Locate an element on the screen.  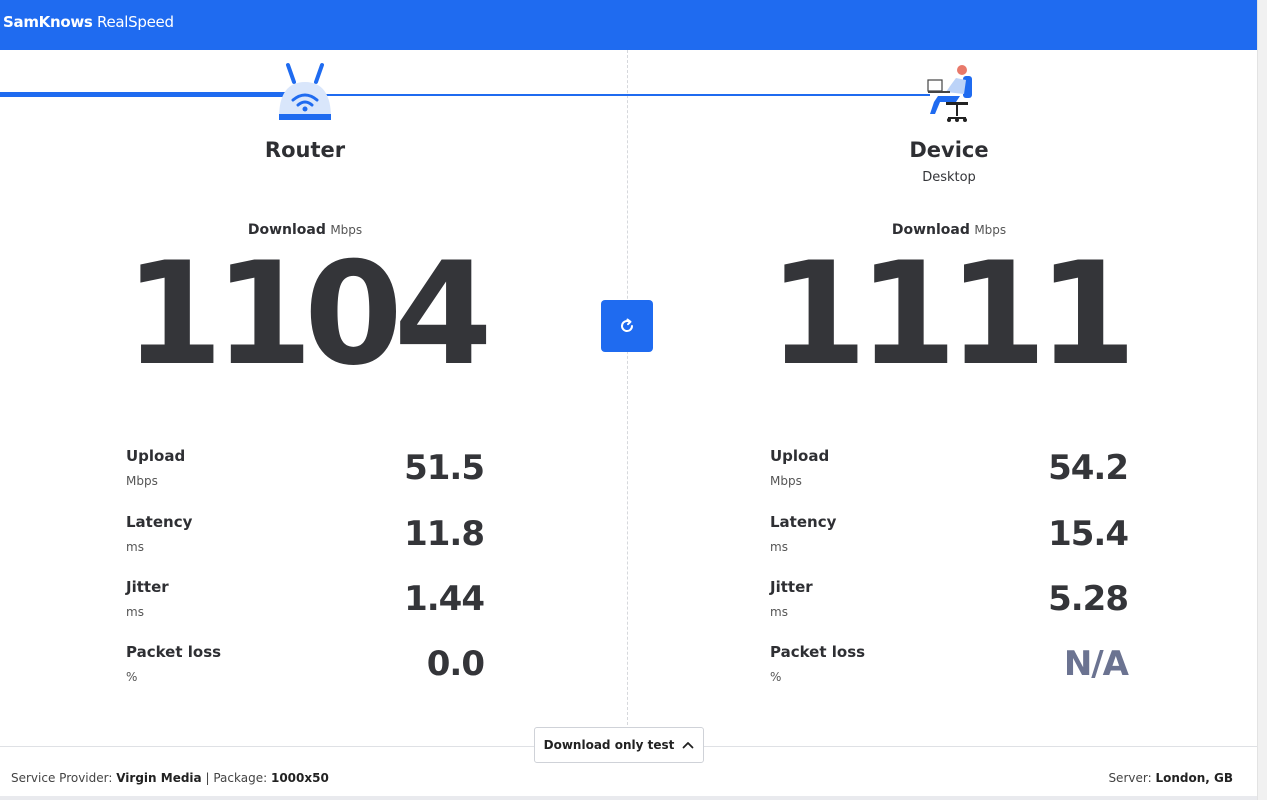
router-upload-value: 51.5 is located at coordinates (444, 468).